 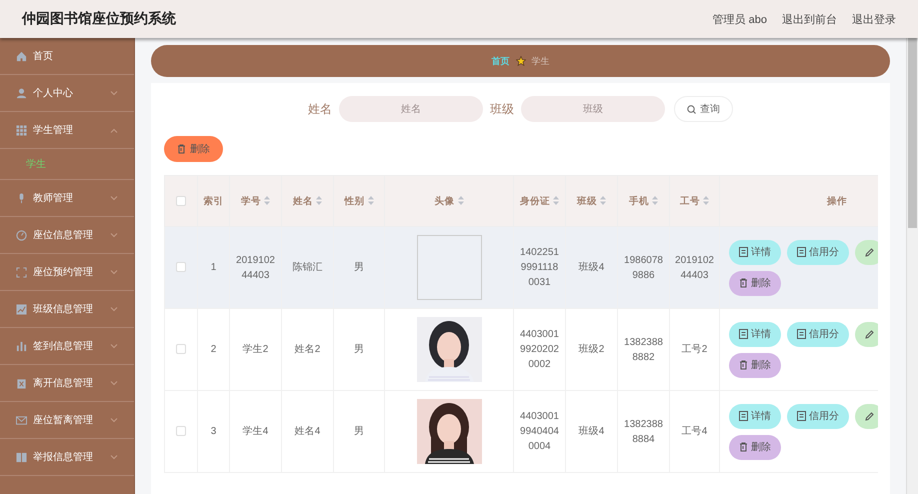 What do you see at coordinates (21, 457) in the screenshot?
I see `book-icon` at bounding box center [21, 457].